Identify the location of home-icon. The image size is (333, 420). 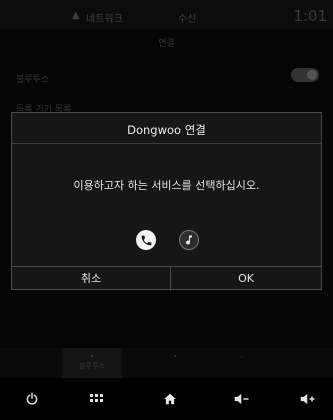
(170, 399).